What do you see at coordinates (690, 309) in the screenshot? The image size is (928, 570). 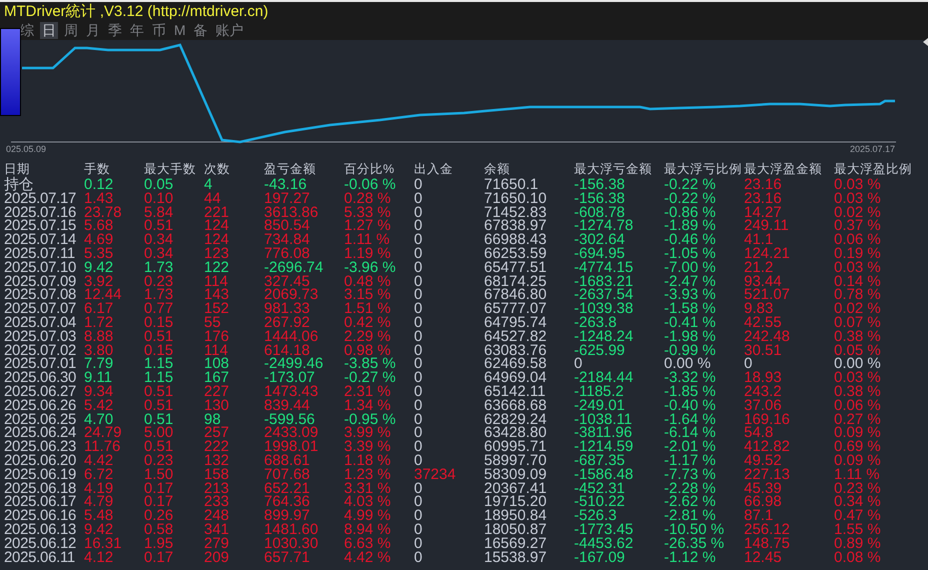 I see `table-cell-text: -1.58 %` at bounding box center [690, 309].